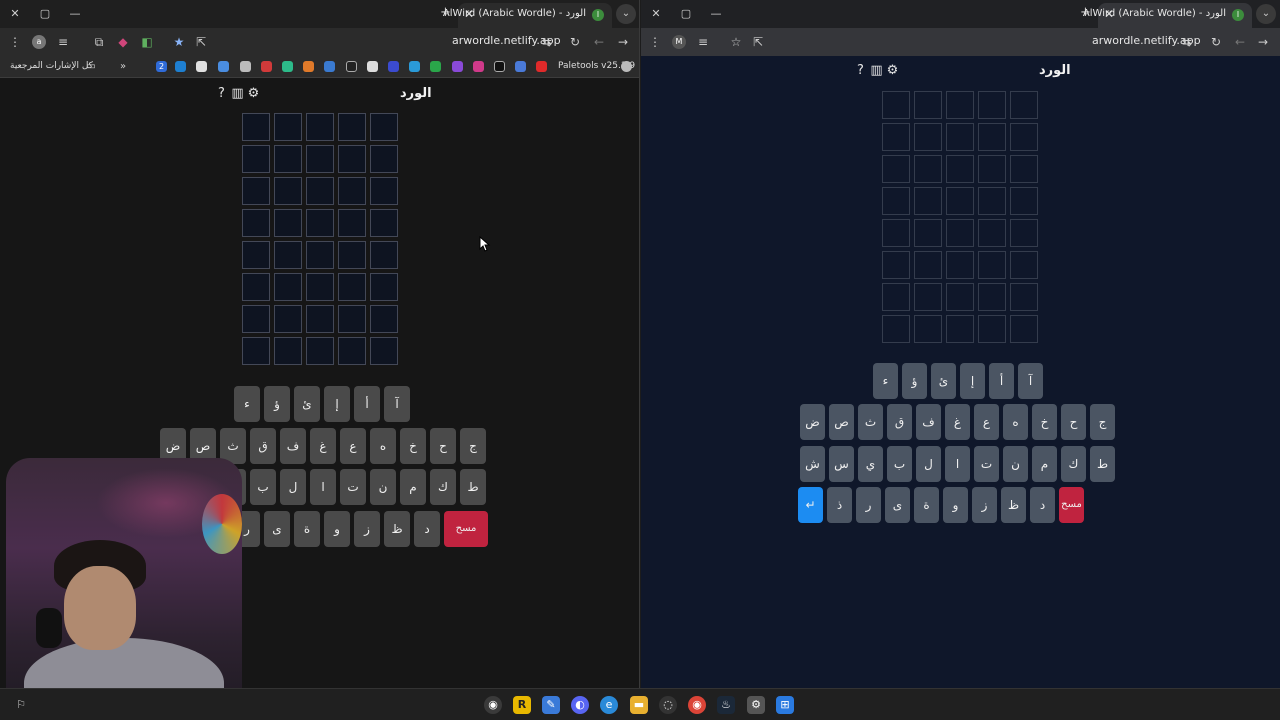 Image resolution: width=1280 pixels, height=720 pixels. I want to click on keyboard-key: ر, so click(868, 505).